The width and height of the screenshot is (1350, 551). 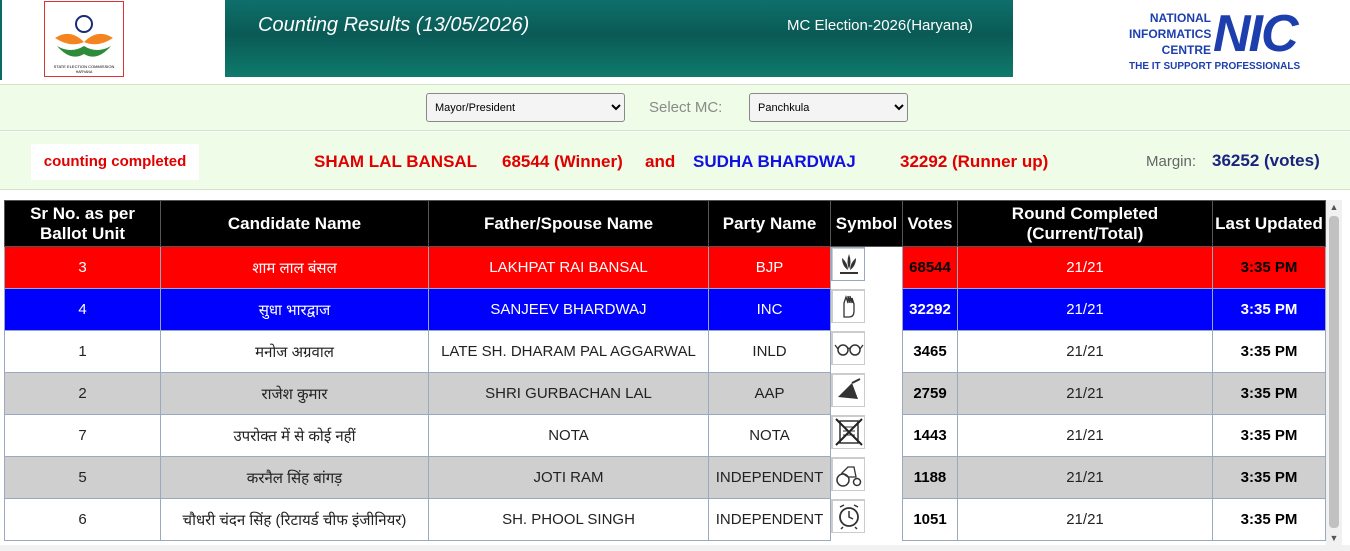 I want to click on cell-father: LAKHPAT RAI BANSAL, so click(x=568, y=267).